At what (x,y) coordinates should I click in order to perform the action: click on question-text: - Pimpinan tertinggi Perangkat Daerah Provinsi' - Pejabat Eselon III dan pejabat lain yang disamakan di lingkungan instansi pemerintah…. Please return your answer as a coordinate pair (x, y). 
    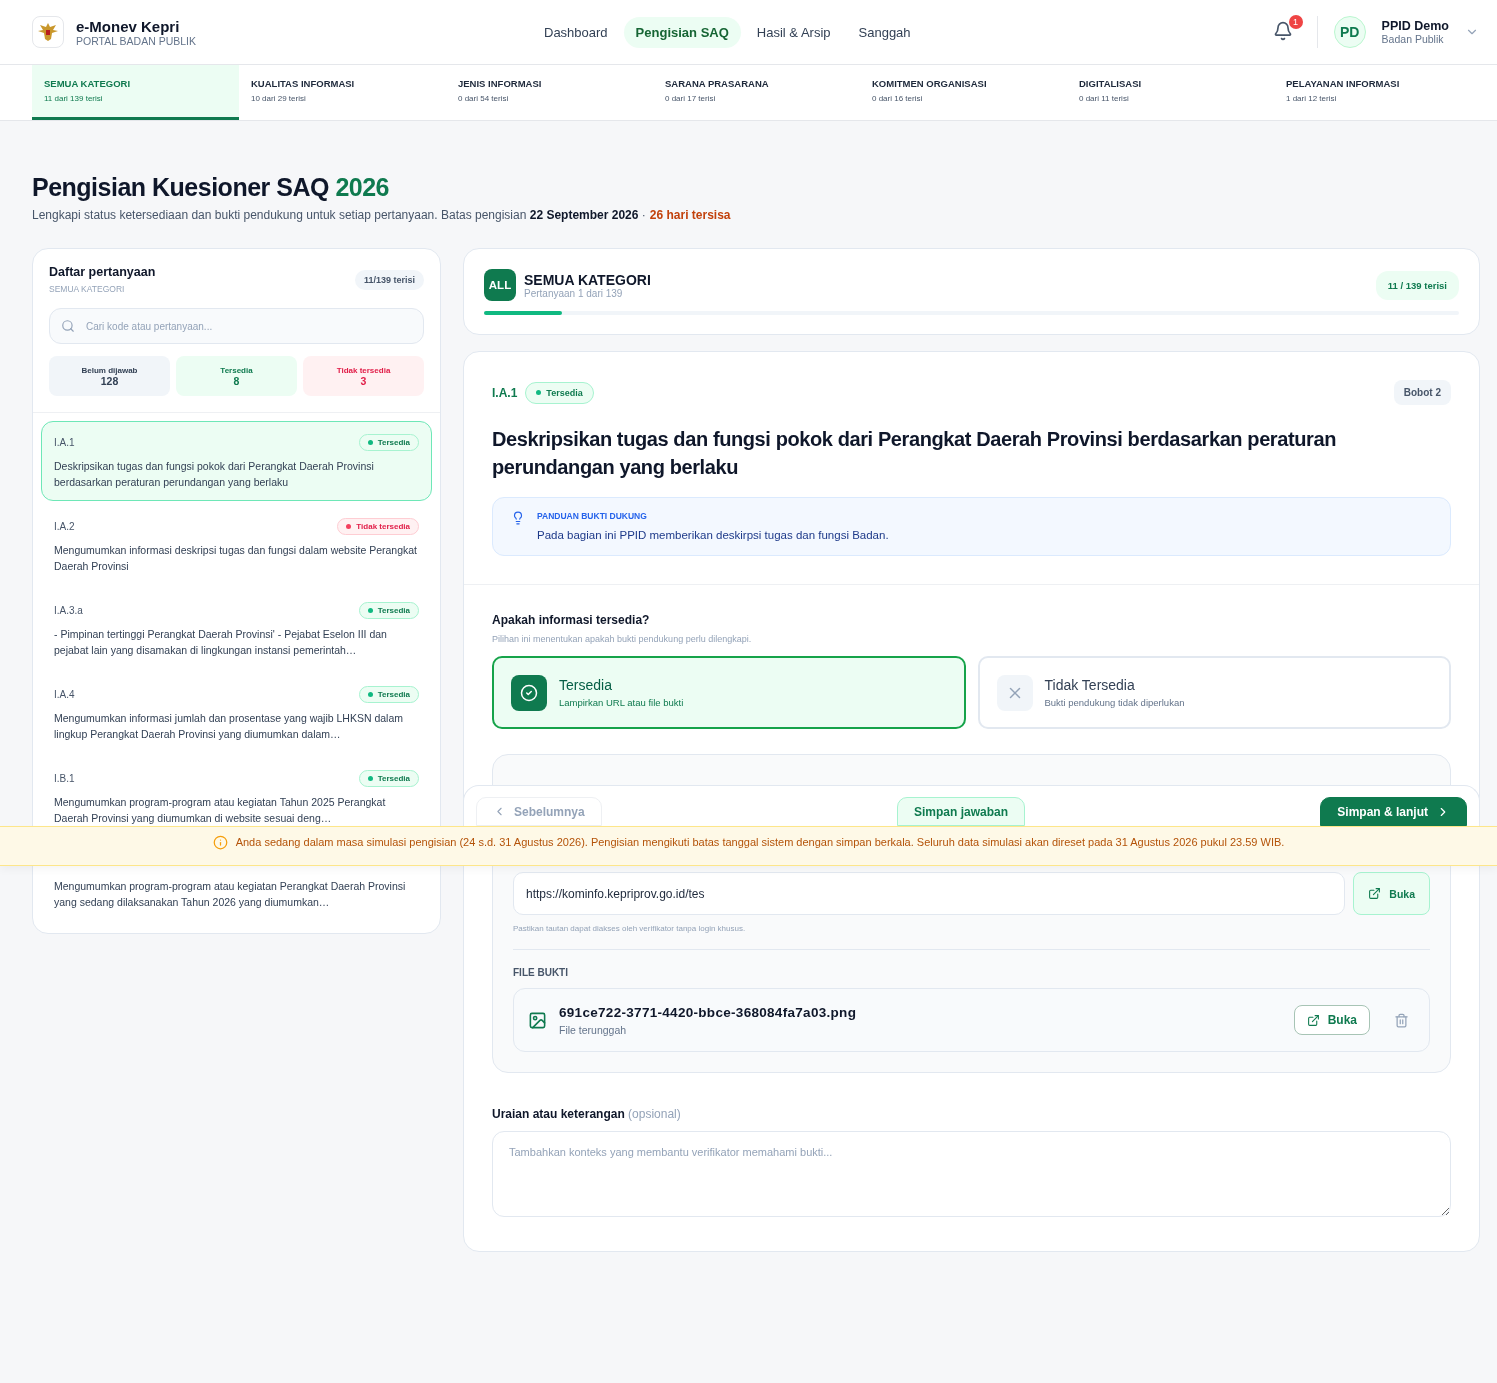
    Looking at the image, I should click on (221, 642).